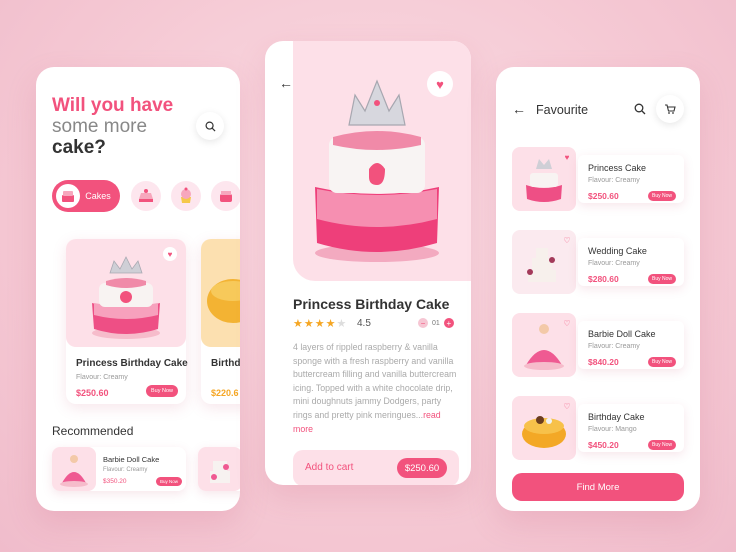 This screenshot has width=736, height=552. What do you see at coordinates (603, 362) in the screenshot?
I see `item-price: $840.20` at bounding box center [603, 362].